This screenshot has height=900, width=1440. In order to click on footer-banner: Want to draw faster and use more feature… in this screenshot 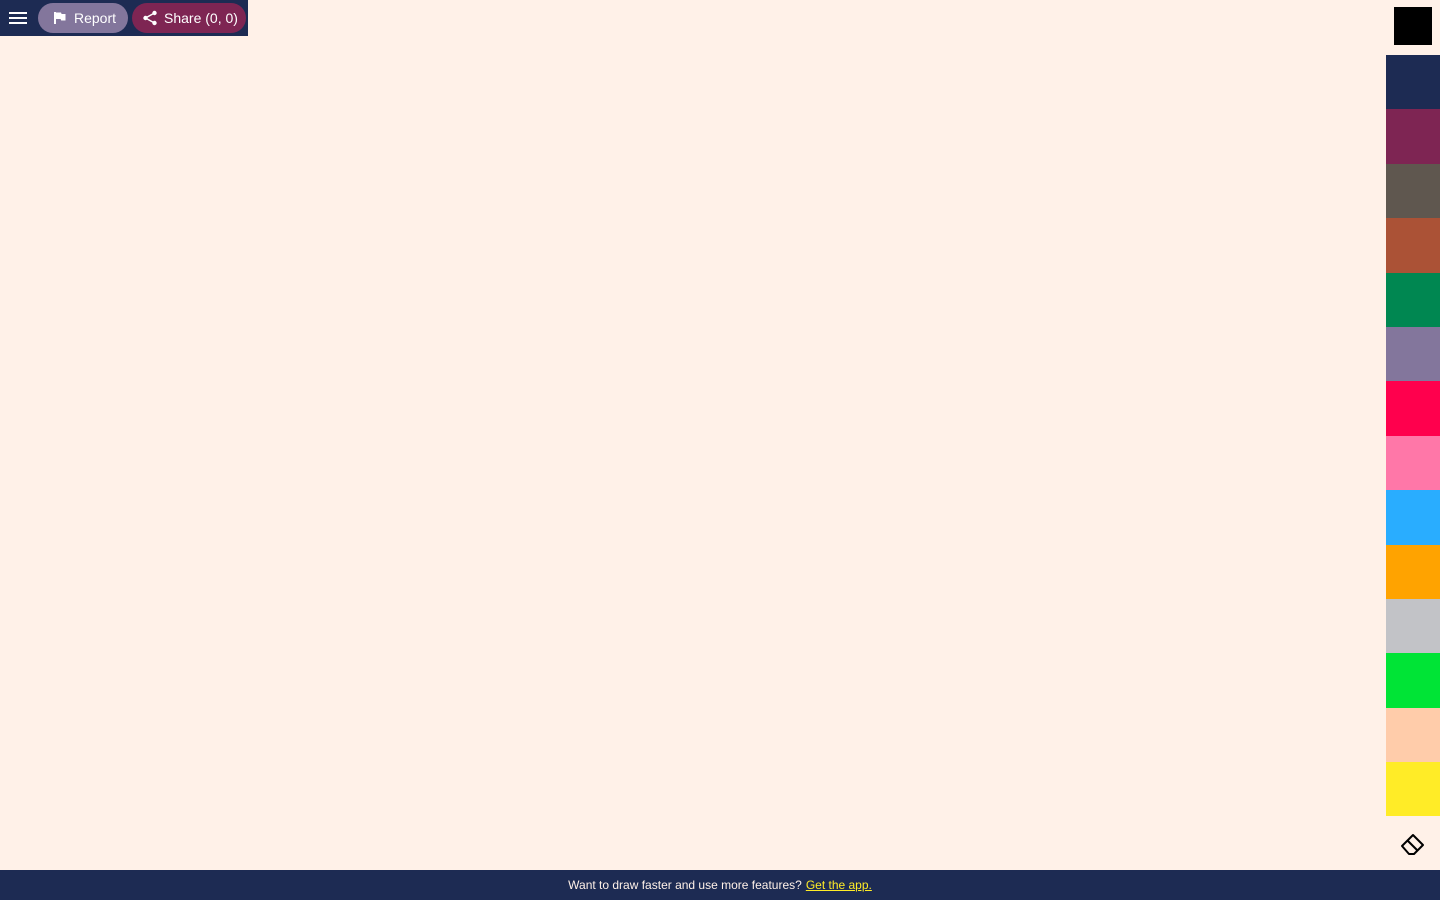, I will do `click(720, 885)`.